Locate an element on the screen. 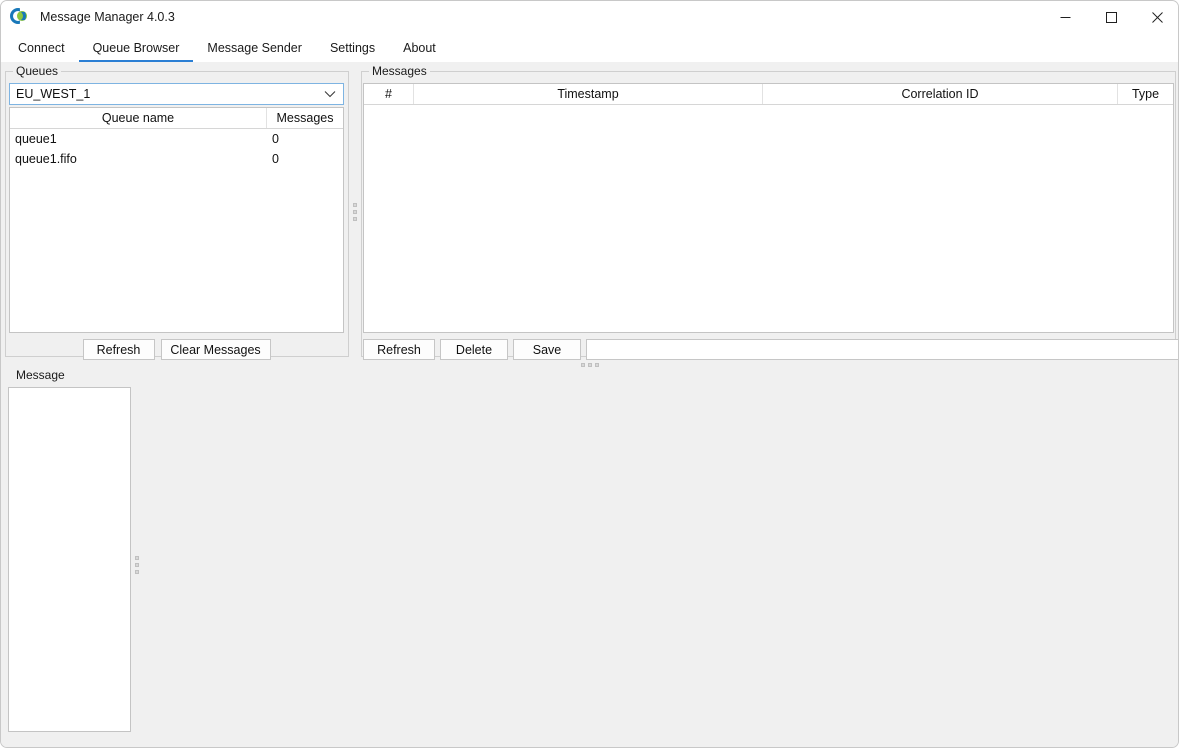 Image resolution: width=1179 pixels, height=748 pixels. tab-queue-browser: Queue Browser is located at coordinates (136, 47).